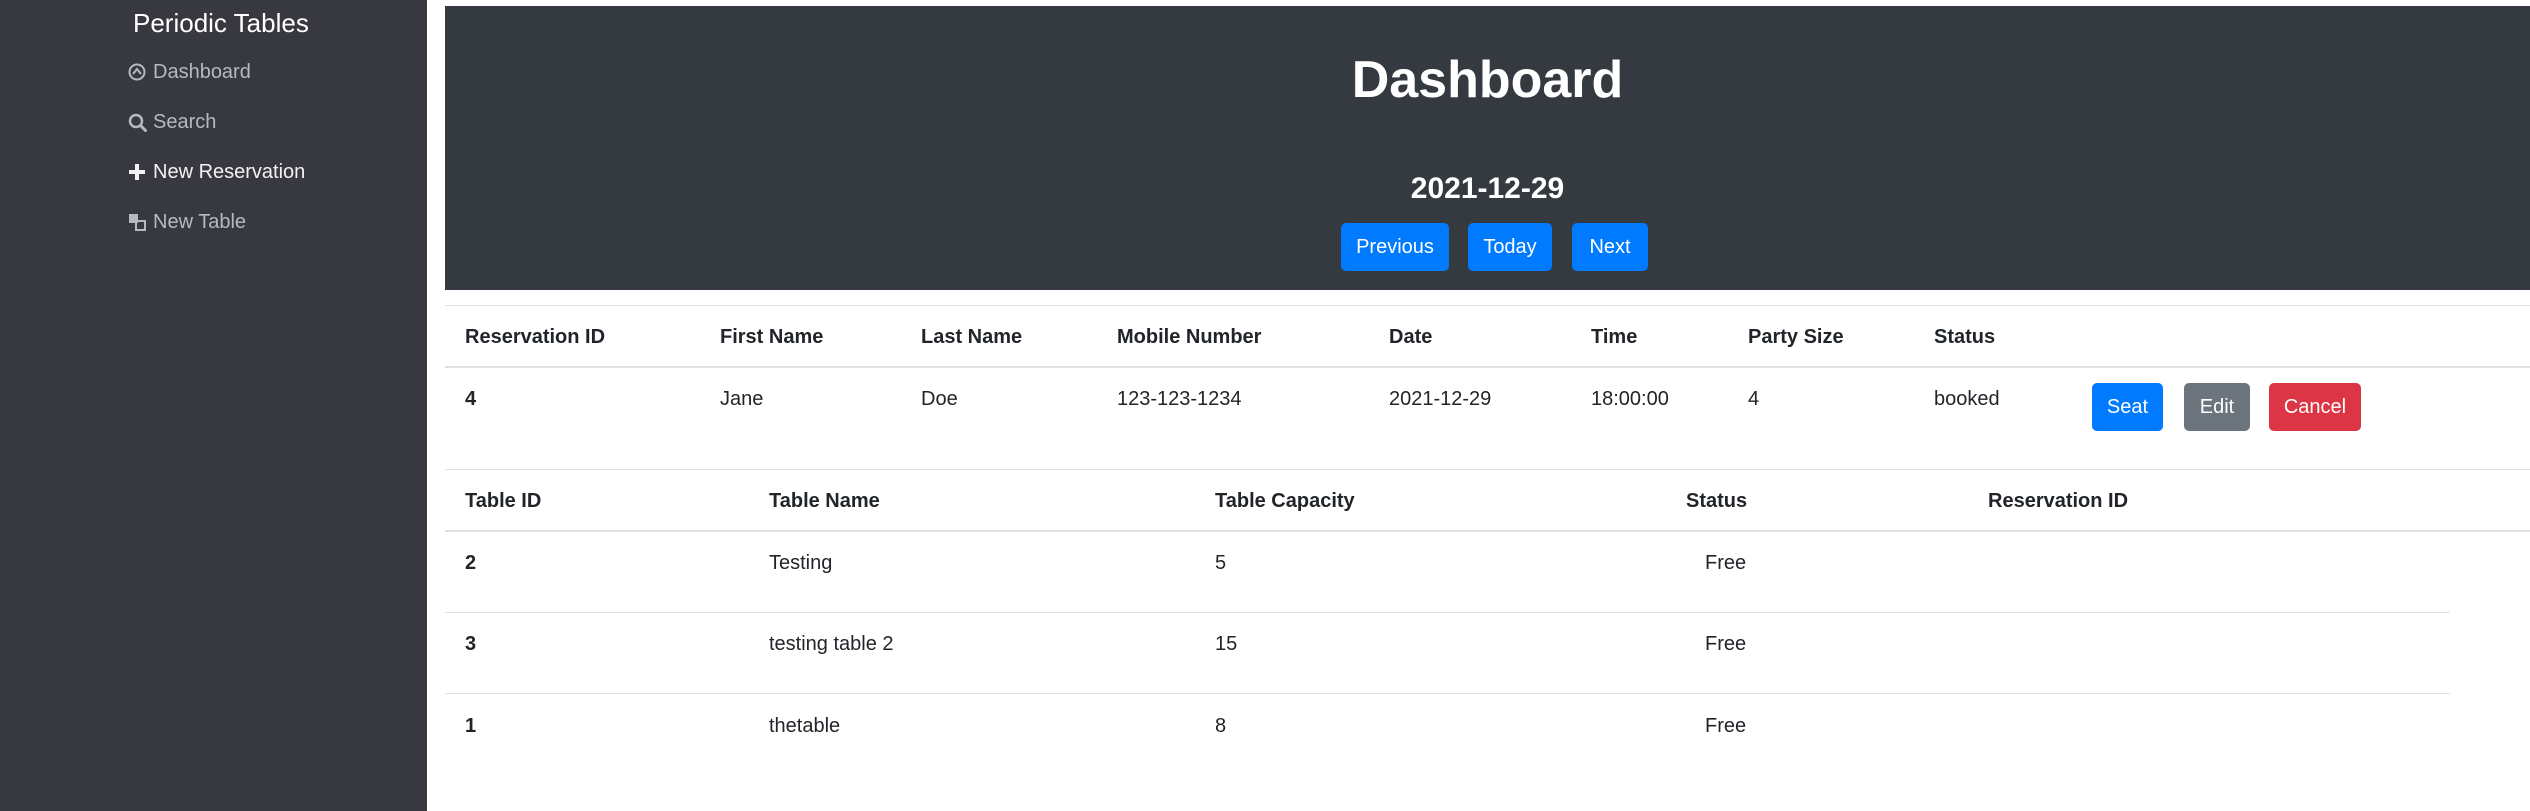 This screenshot has width=2530, height=811. Describe the element at coordinates (1510, 247) in the screenshot. I see `today-button: Today` at that location.